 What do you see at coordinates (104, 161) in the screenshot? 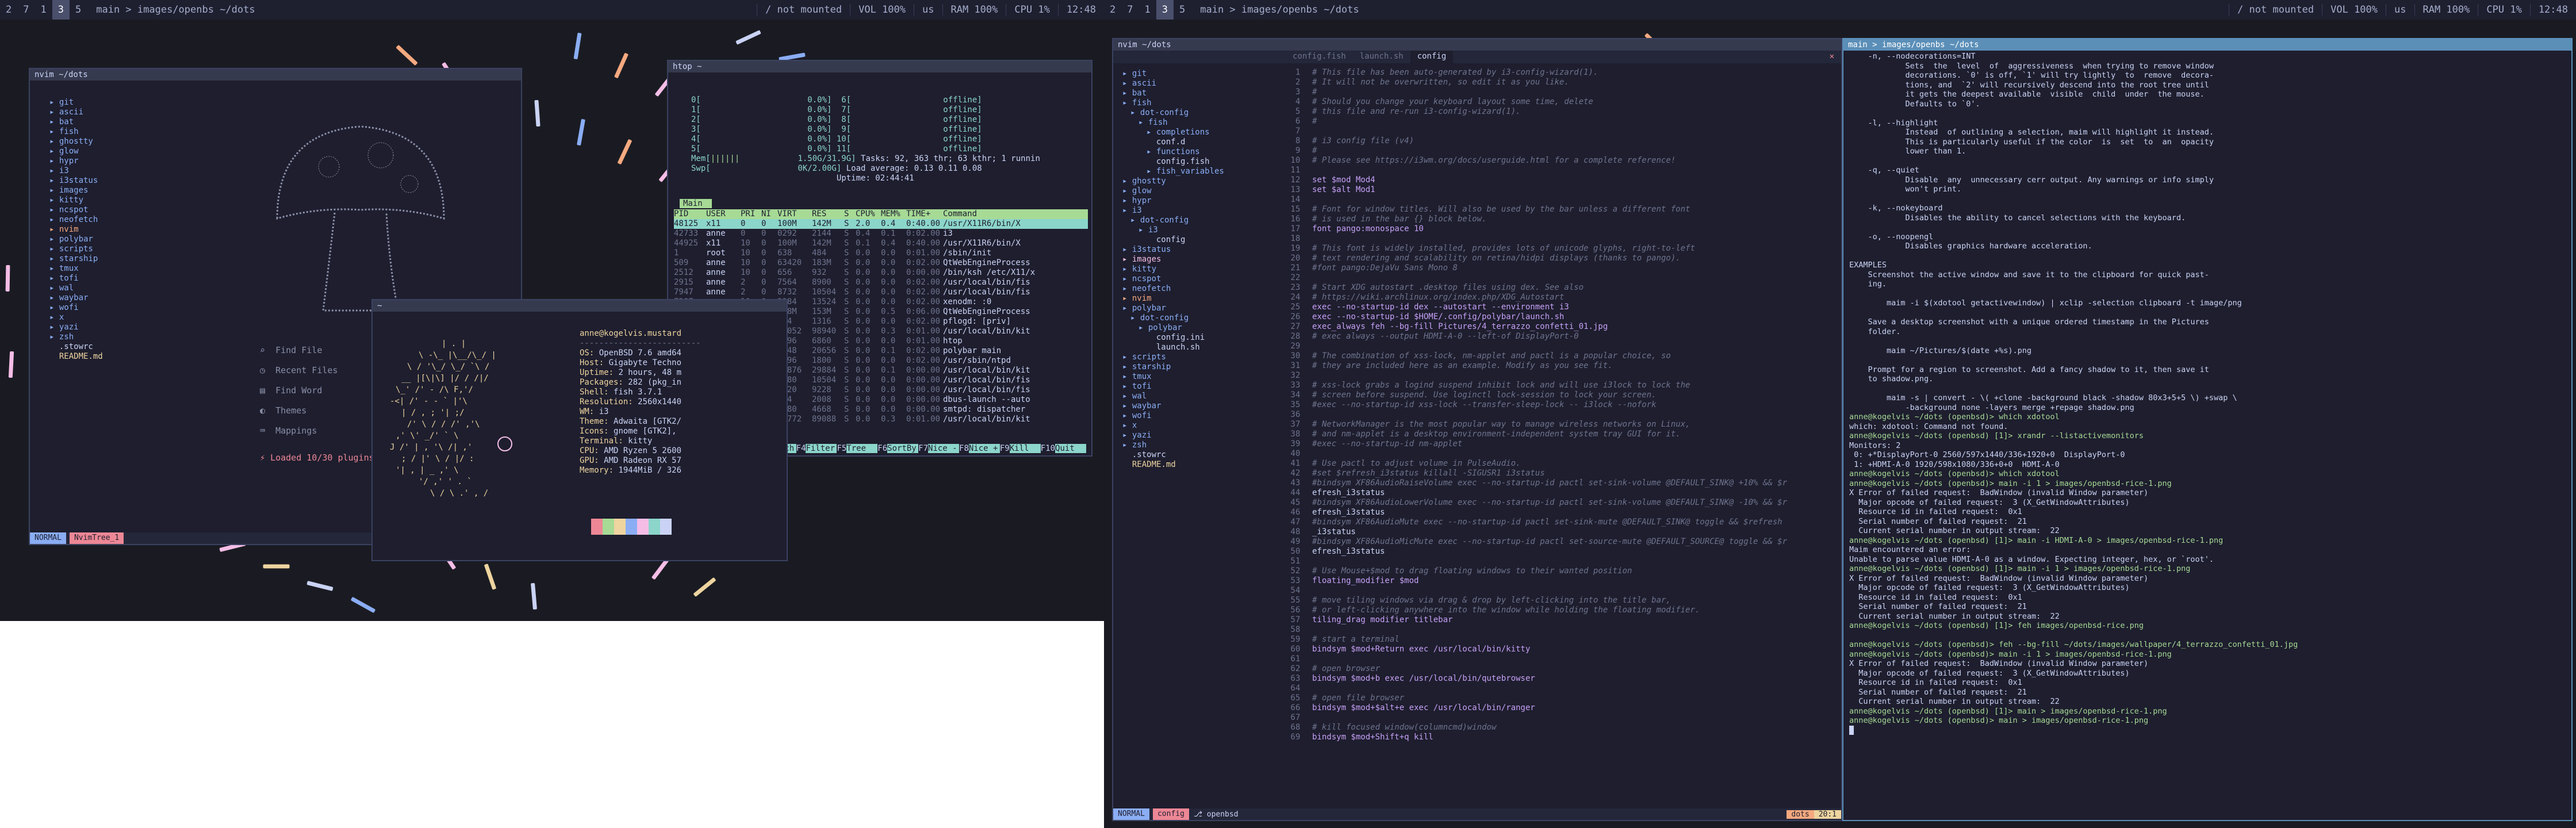
I see `tree-item: ▸ hypr` at bounding box center [104, 161].